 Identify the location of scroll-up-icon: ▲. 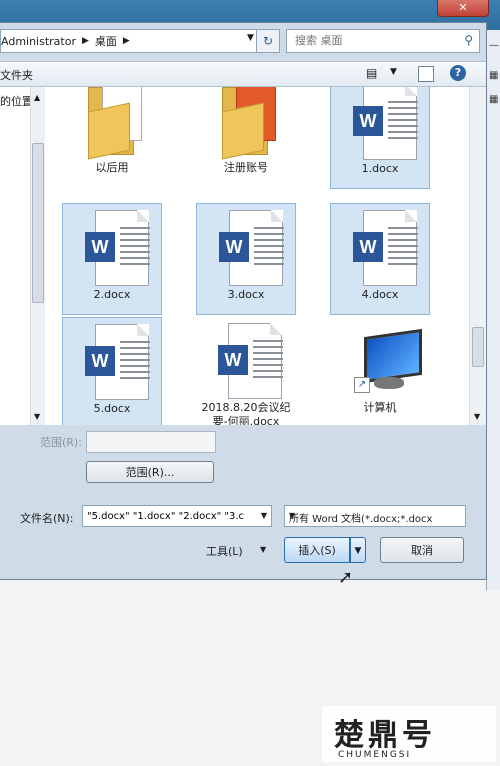
(37, 97).